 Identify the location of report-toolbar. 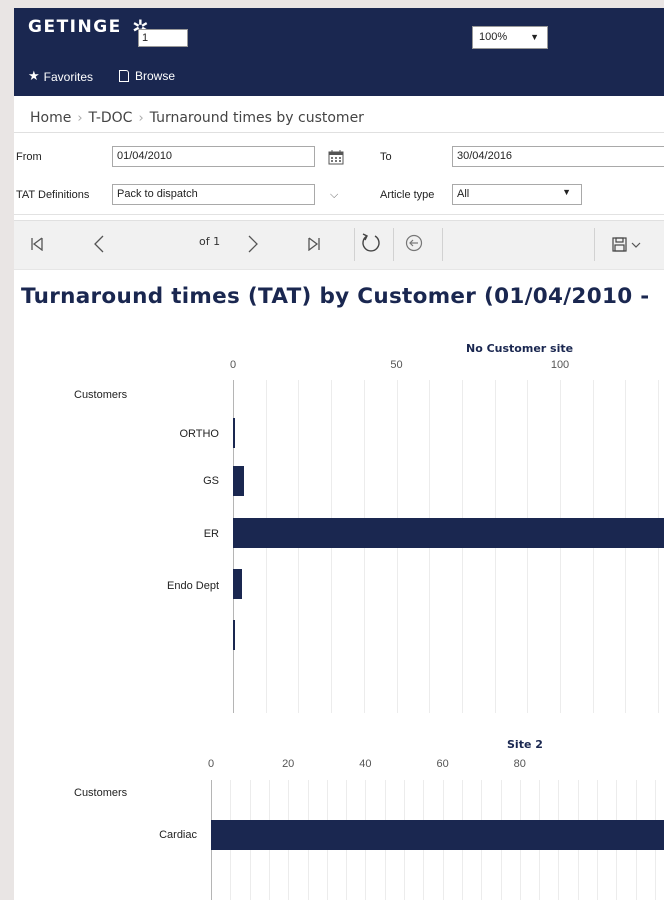
(339, 245).